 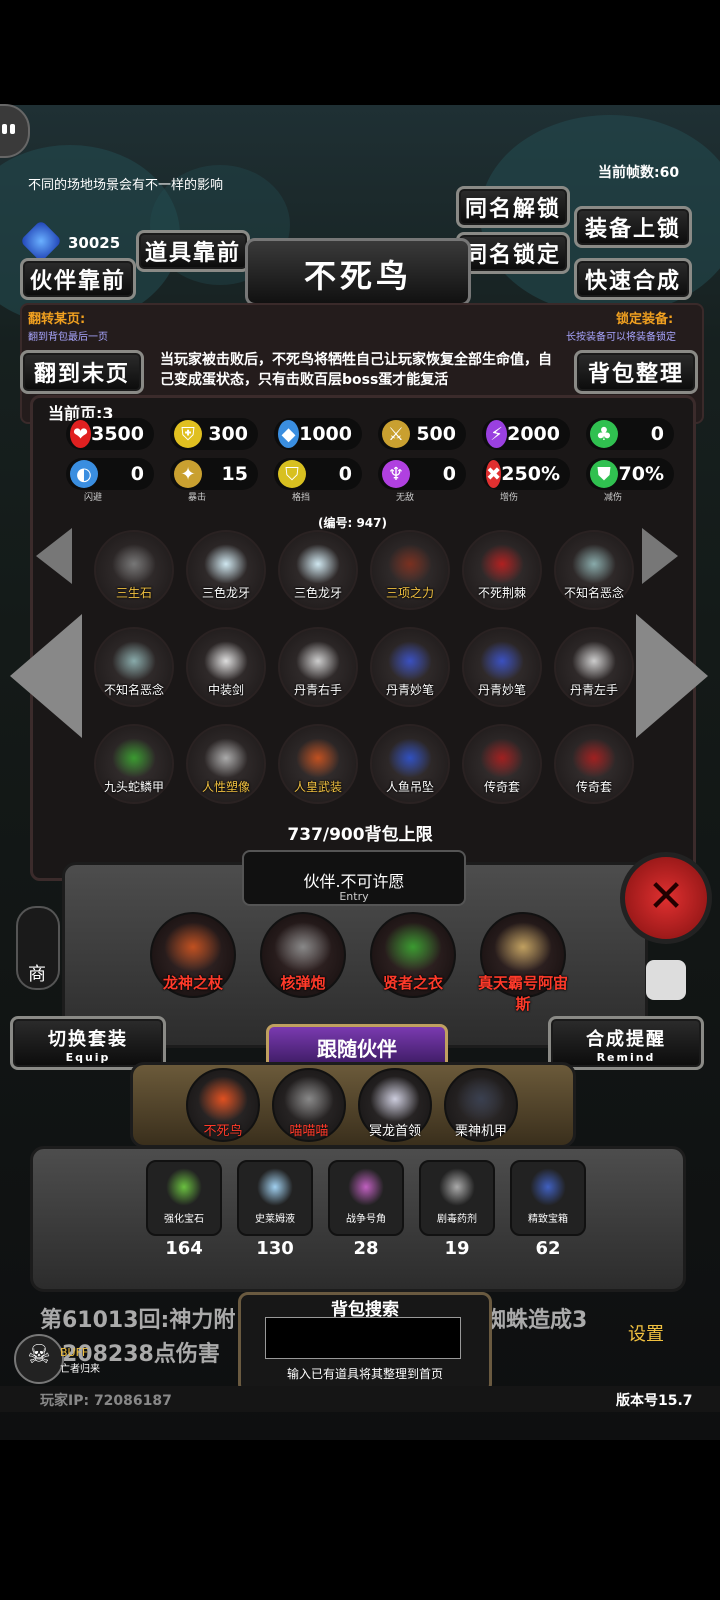 I want to click on block-icon: ⛉, so click(x=292, y=474).